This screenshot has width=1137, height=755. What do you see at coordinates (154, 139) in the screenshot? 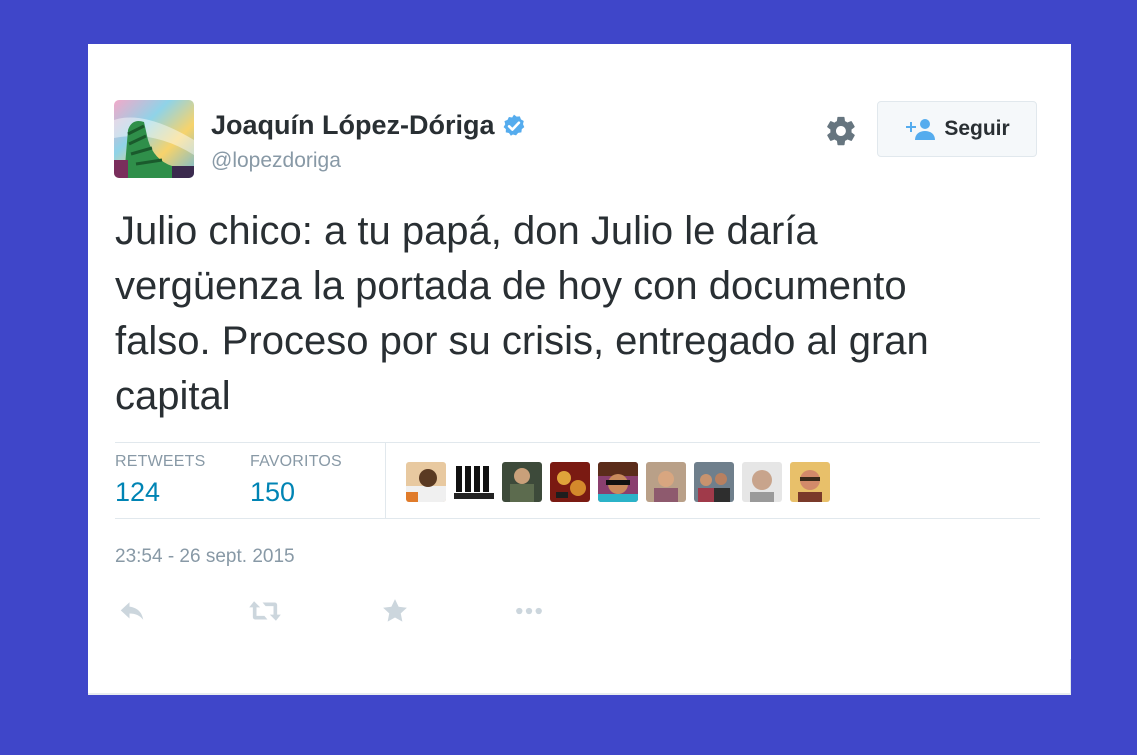
I see `author-avatar` at bounding box center [154, 139].